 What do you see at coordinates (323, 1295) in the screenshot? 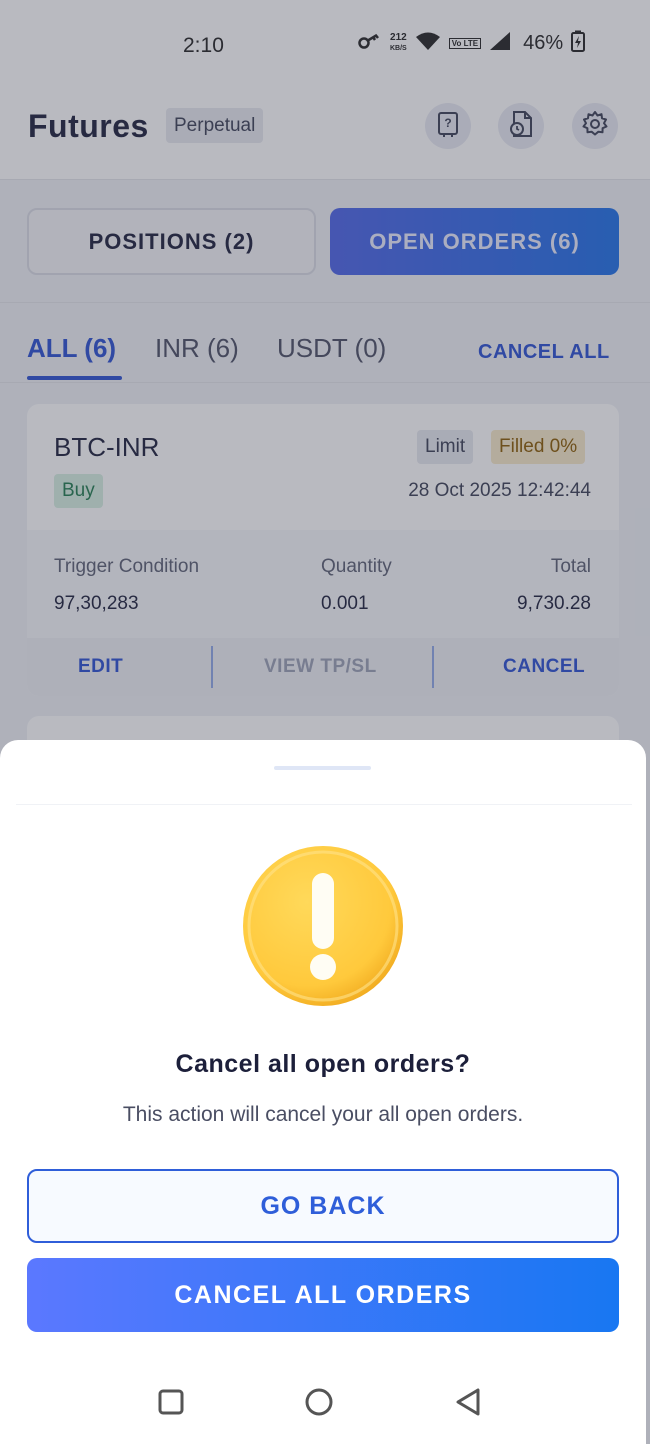
I see `cancel-all-orders-button: CANCEL ALL ORDERS` at bounding box center [323, 1295].